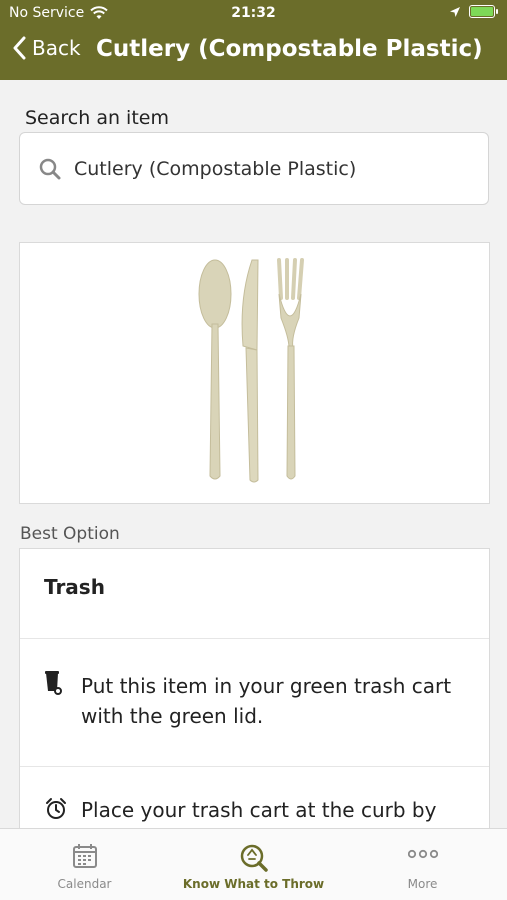 This screenshot has height=900, width=507. Describe the element at coordinates (56, 808) in the screenshot. I see `alarm-clock-icon` at that location.